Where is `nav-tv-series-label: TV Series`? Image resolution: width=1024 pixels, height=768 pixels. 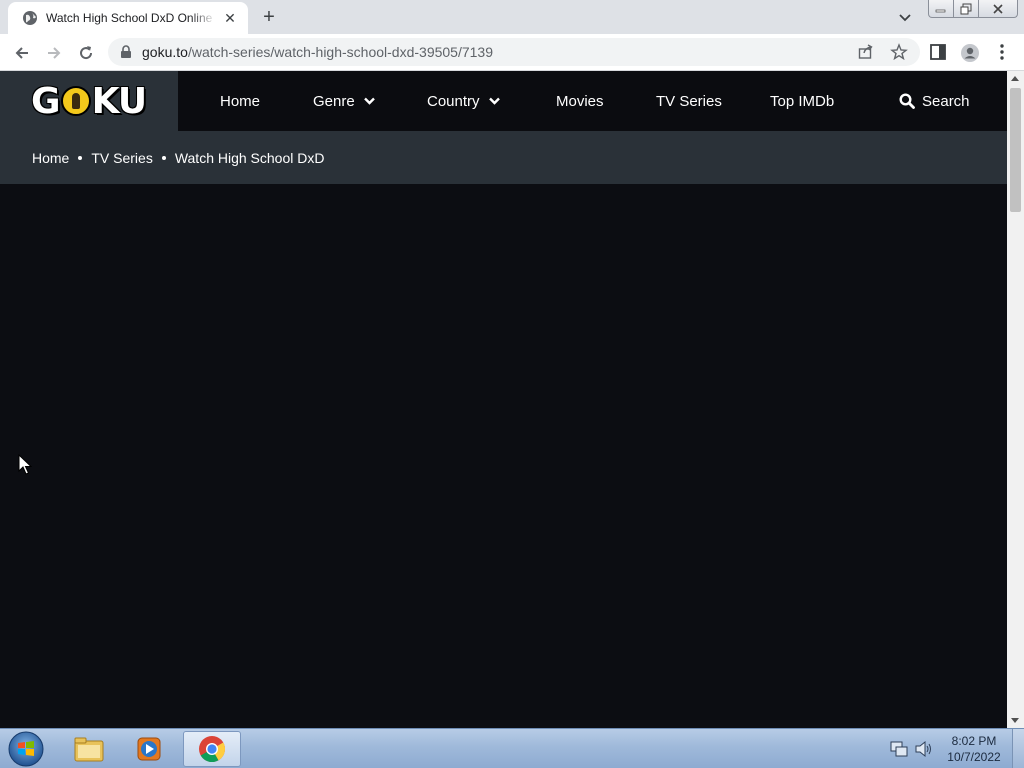 nav-tv-series-label: TV Series is located at coordinates (689, 101).